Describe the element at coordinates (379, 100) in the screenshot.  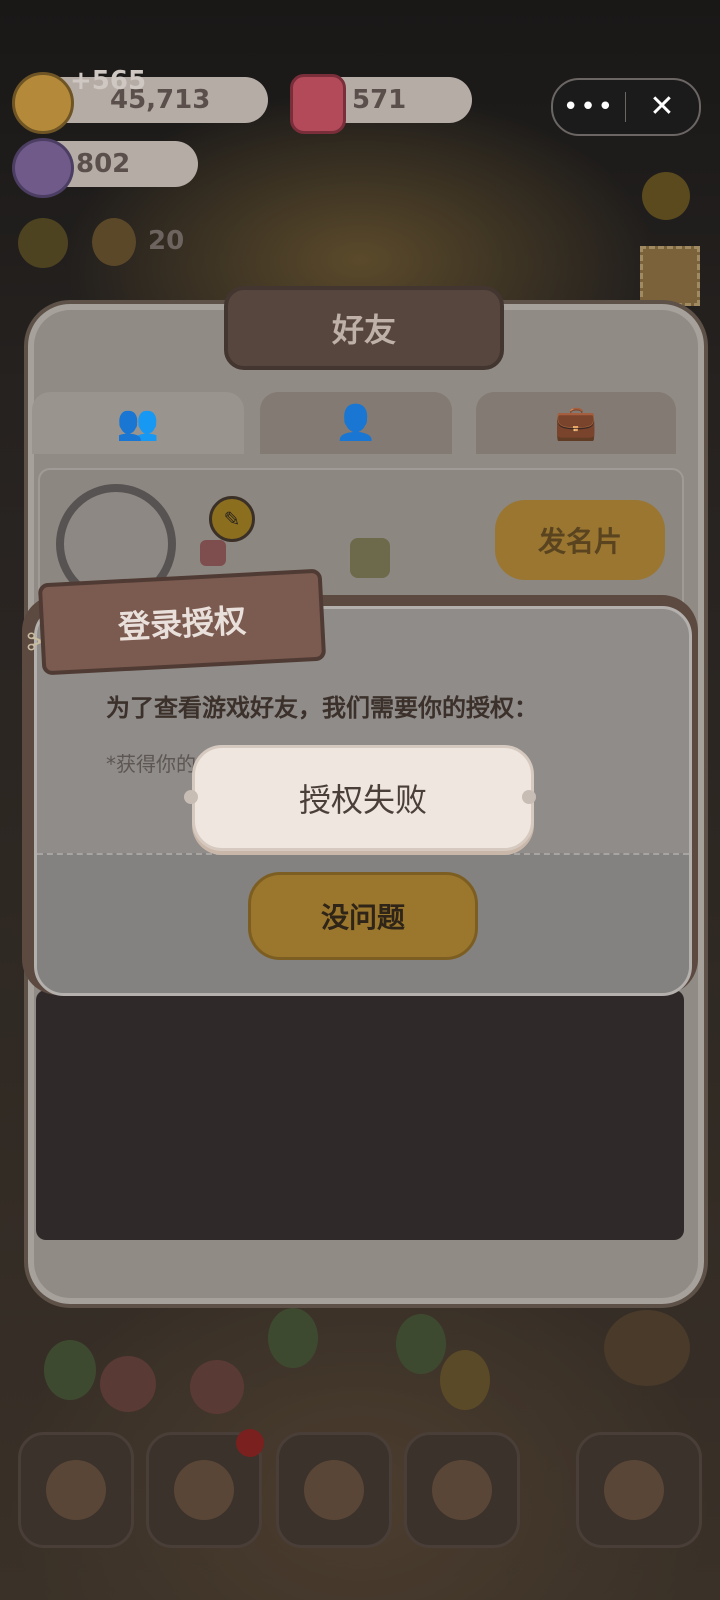
I see `jelly-count: 571` at that location.